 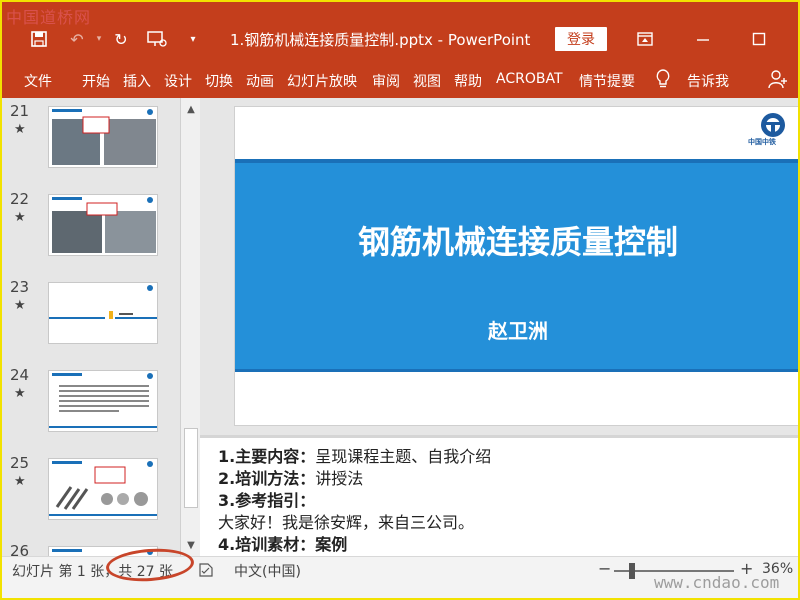 I want to click on present-from-start-icon, so click(x=157, y=39).